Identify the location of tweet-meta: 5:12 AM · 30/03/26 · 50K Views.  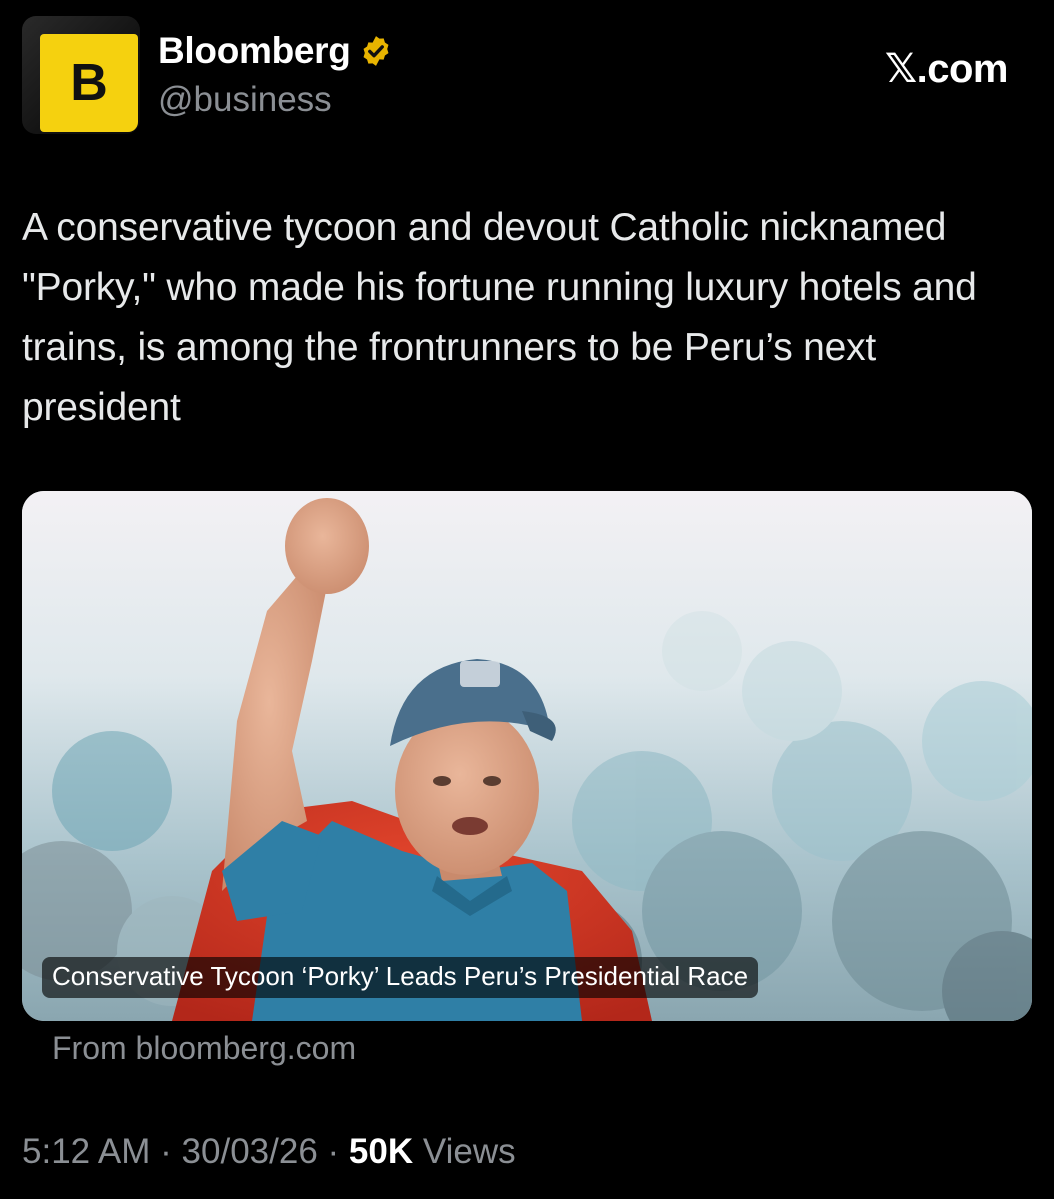
(269, 1152).